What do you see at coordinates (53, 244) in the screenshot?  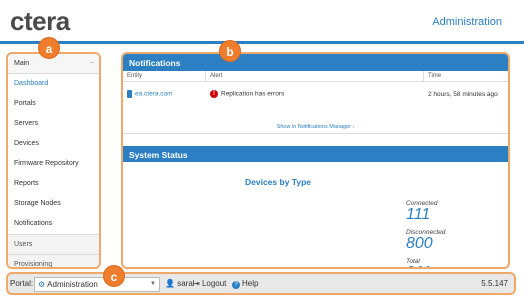 I see `sidebar-section-users: Users` at bounding box center [53, 244].